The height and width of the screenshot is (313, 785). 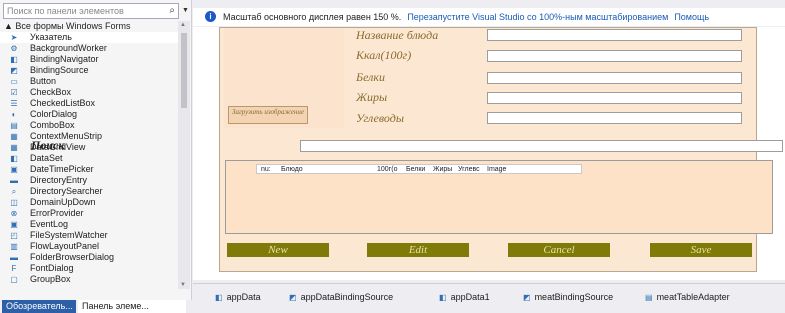 I want to click on load-image-button: Загрузить изображение, so click(x=268, y=115).